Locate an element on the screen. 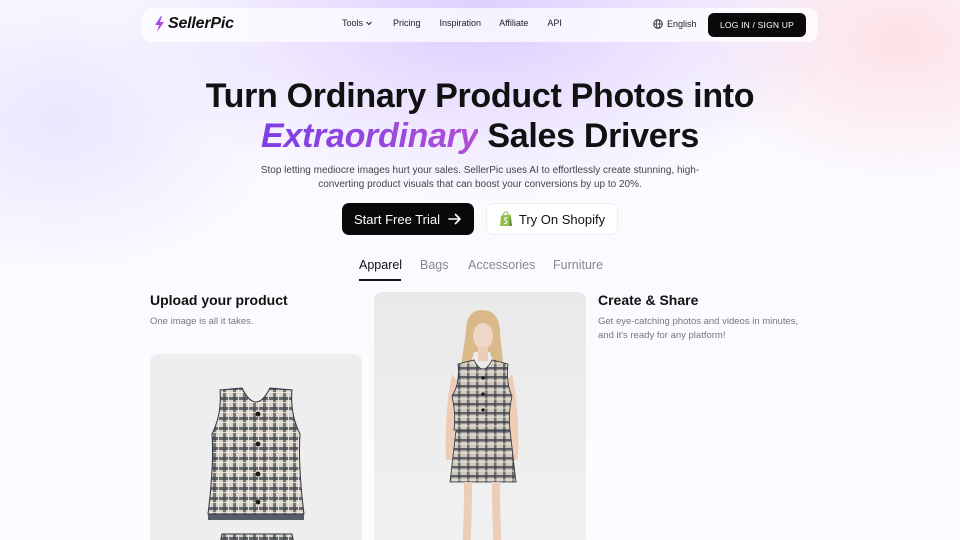 The height and width of the screenshot is (540, 960). tab-apparel: Apparel is located at coordinates (380, 265).